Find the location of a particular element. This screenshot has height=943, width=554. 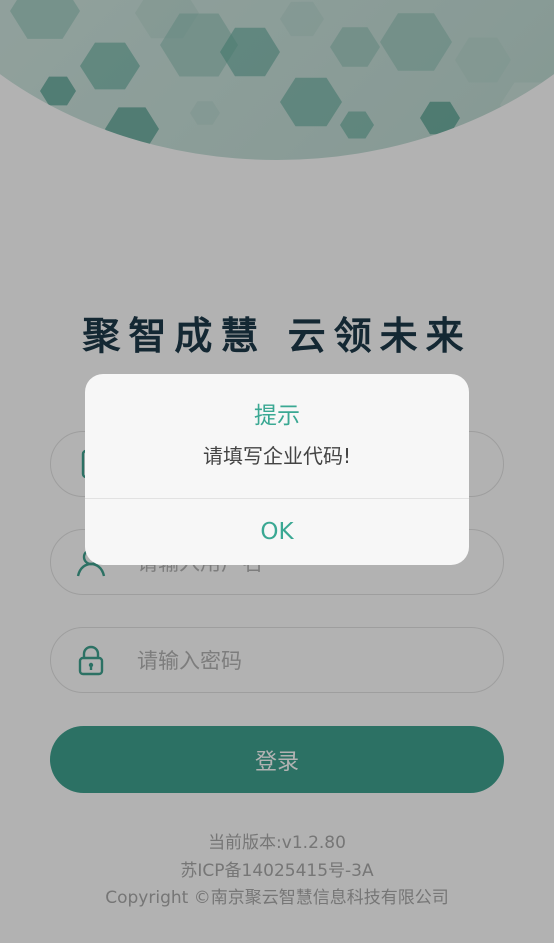

alert-dialog: 提示 请填写企业代码! OK is located at coordinates (277, 469).